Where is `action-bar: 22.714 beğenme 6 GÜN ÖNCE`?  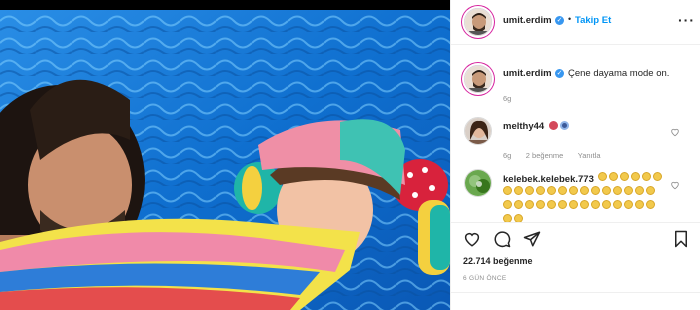 action-bar: 22.714 beğenme 6 GÜN ÖNCE is located at coordinates (575, 257).